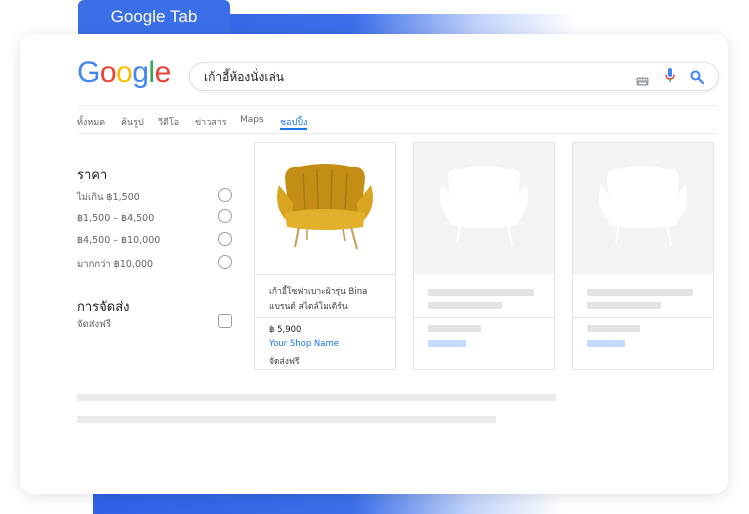  What do you see at coordinates (103, 307) in the screenshot?
I see `shipping-filter-title: การจัดส่ง` at bounding box center [103, 307].